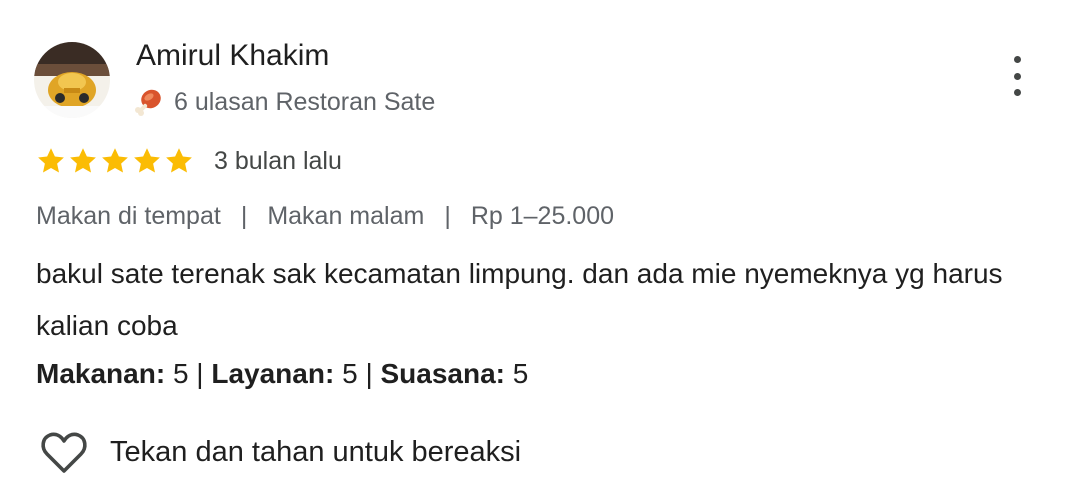 Image resolution: width=1080 pixels, height=498 pixels. Describe the element at coordinates (148, 102) in the screenshot. I see `drumstick-icon` at that location.